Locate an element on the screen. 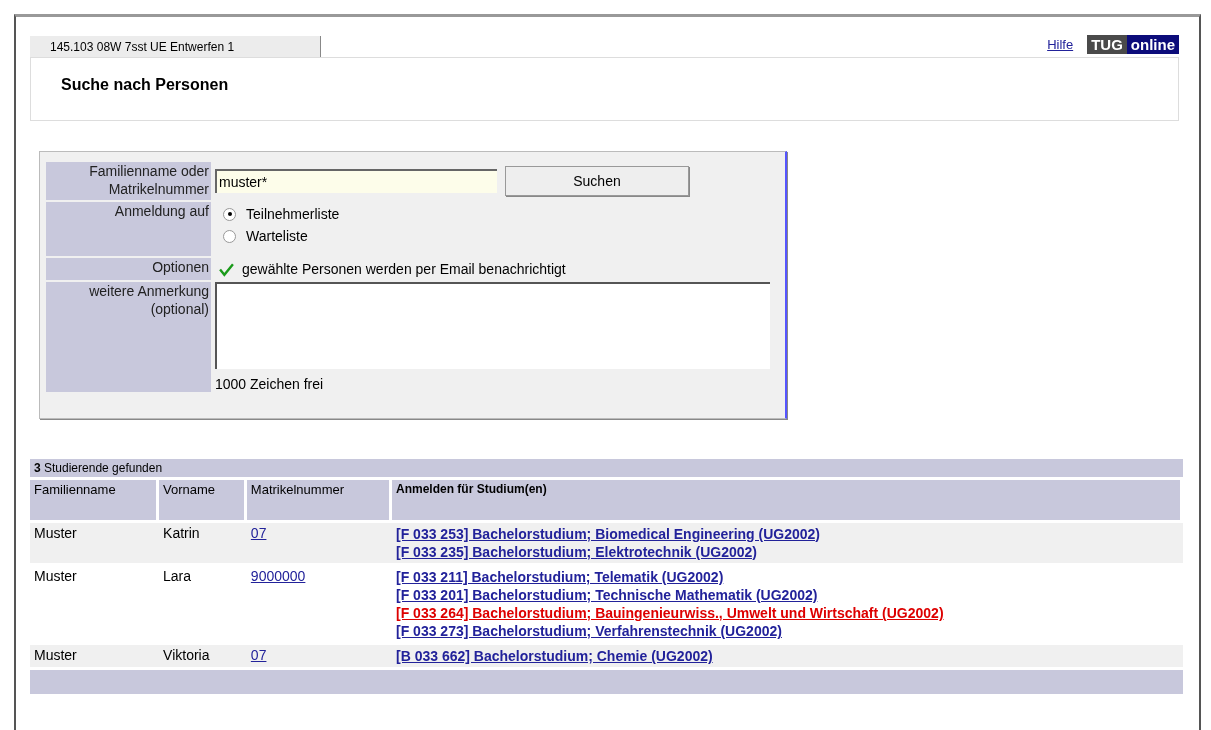  radio-label: Teilnehmerliste is located at coordinates (293, 214).